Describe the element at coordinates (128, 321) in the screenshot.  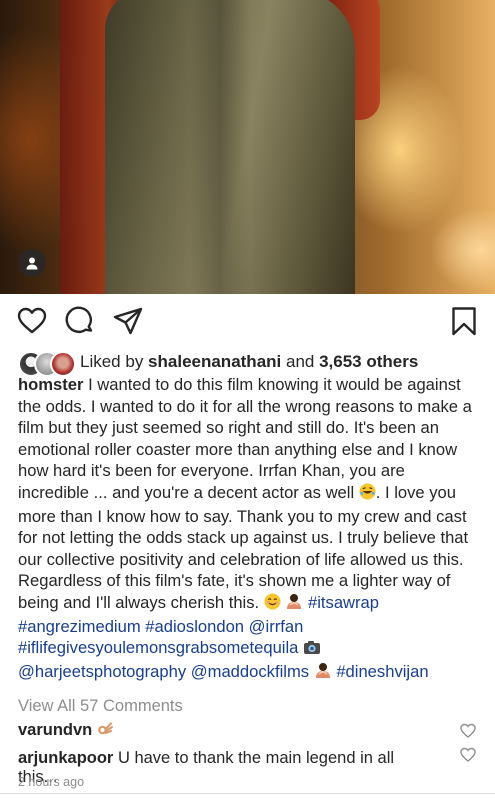
I see `share-icon` at that location.